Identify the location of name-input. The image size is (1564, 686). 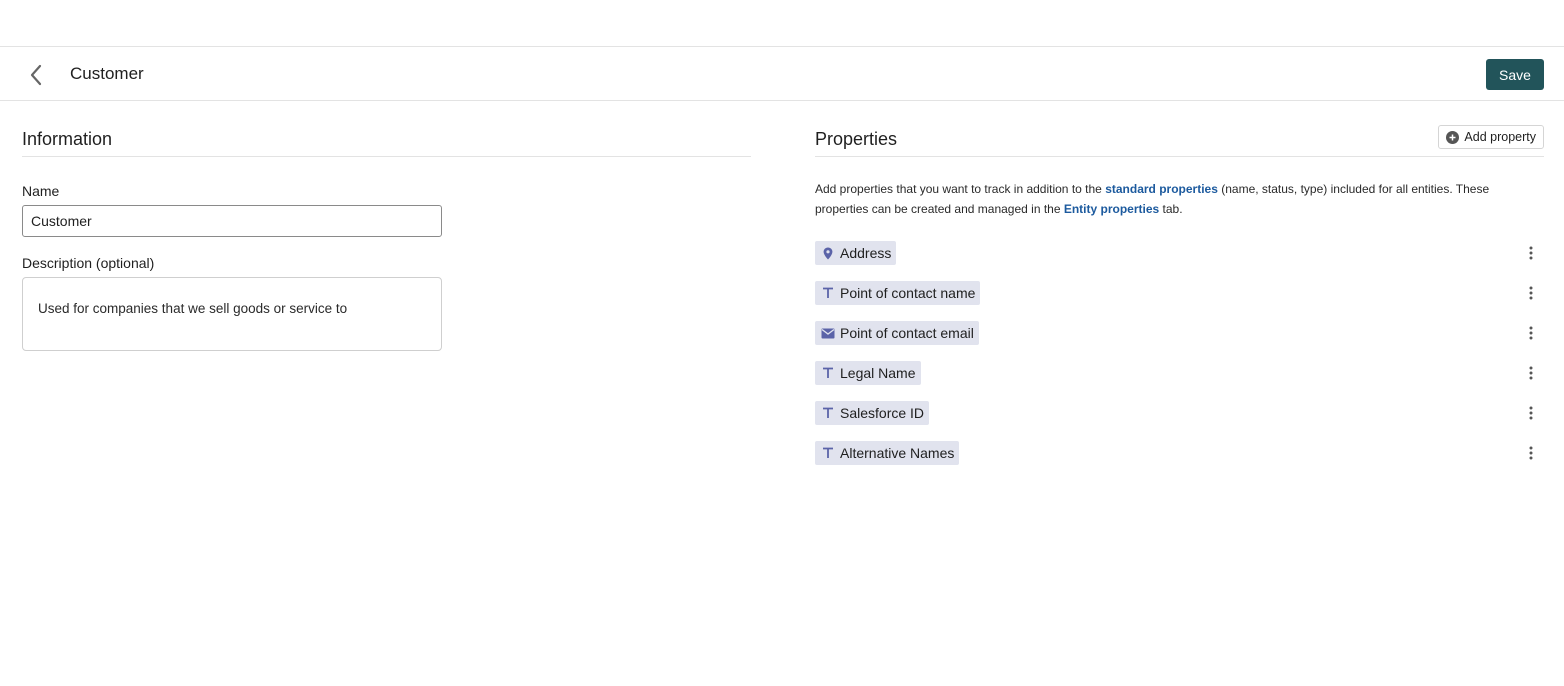
(232, 221).